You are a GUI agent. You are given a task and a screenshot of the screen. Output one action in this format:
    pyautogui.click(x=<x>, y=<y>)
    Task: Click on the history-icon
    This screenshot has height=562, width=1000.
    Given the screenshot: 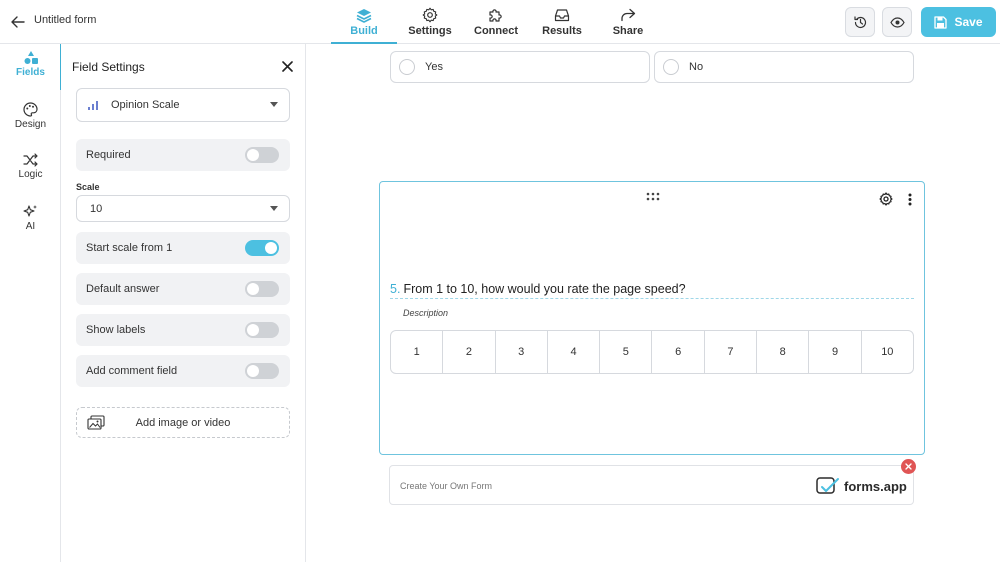 What is the action you would take?
    pyautogui.click(x=859, y=21)
    